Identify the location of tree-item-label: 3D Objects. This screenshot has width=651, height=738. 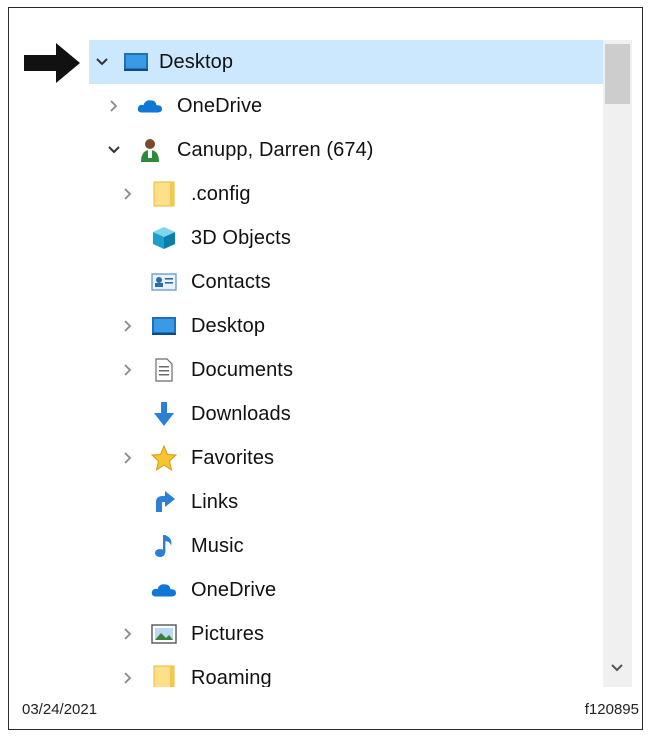
(241, 238).